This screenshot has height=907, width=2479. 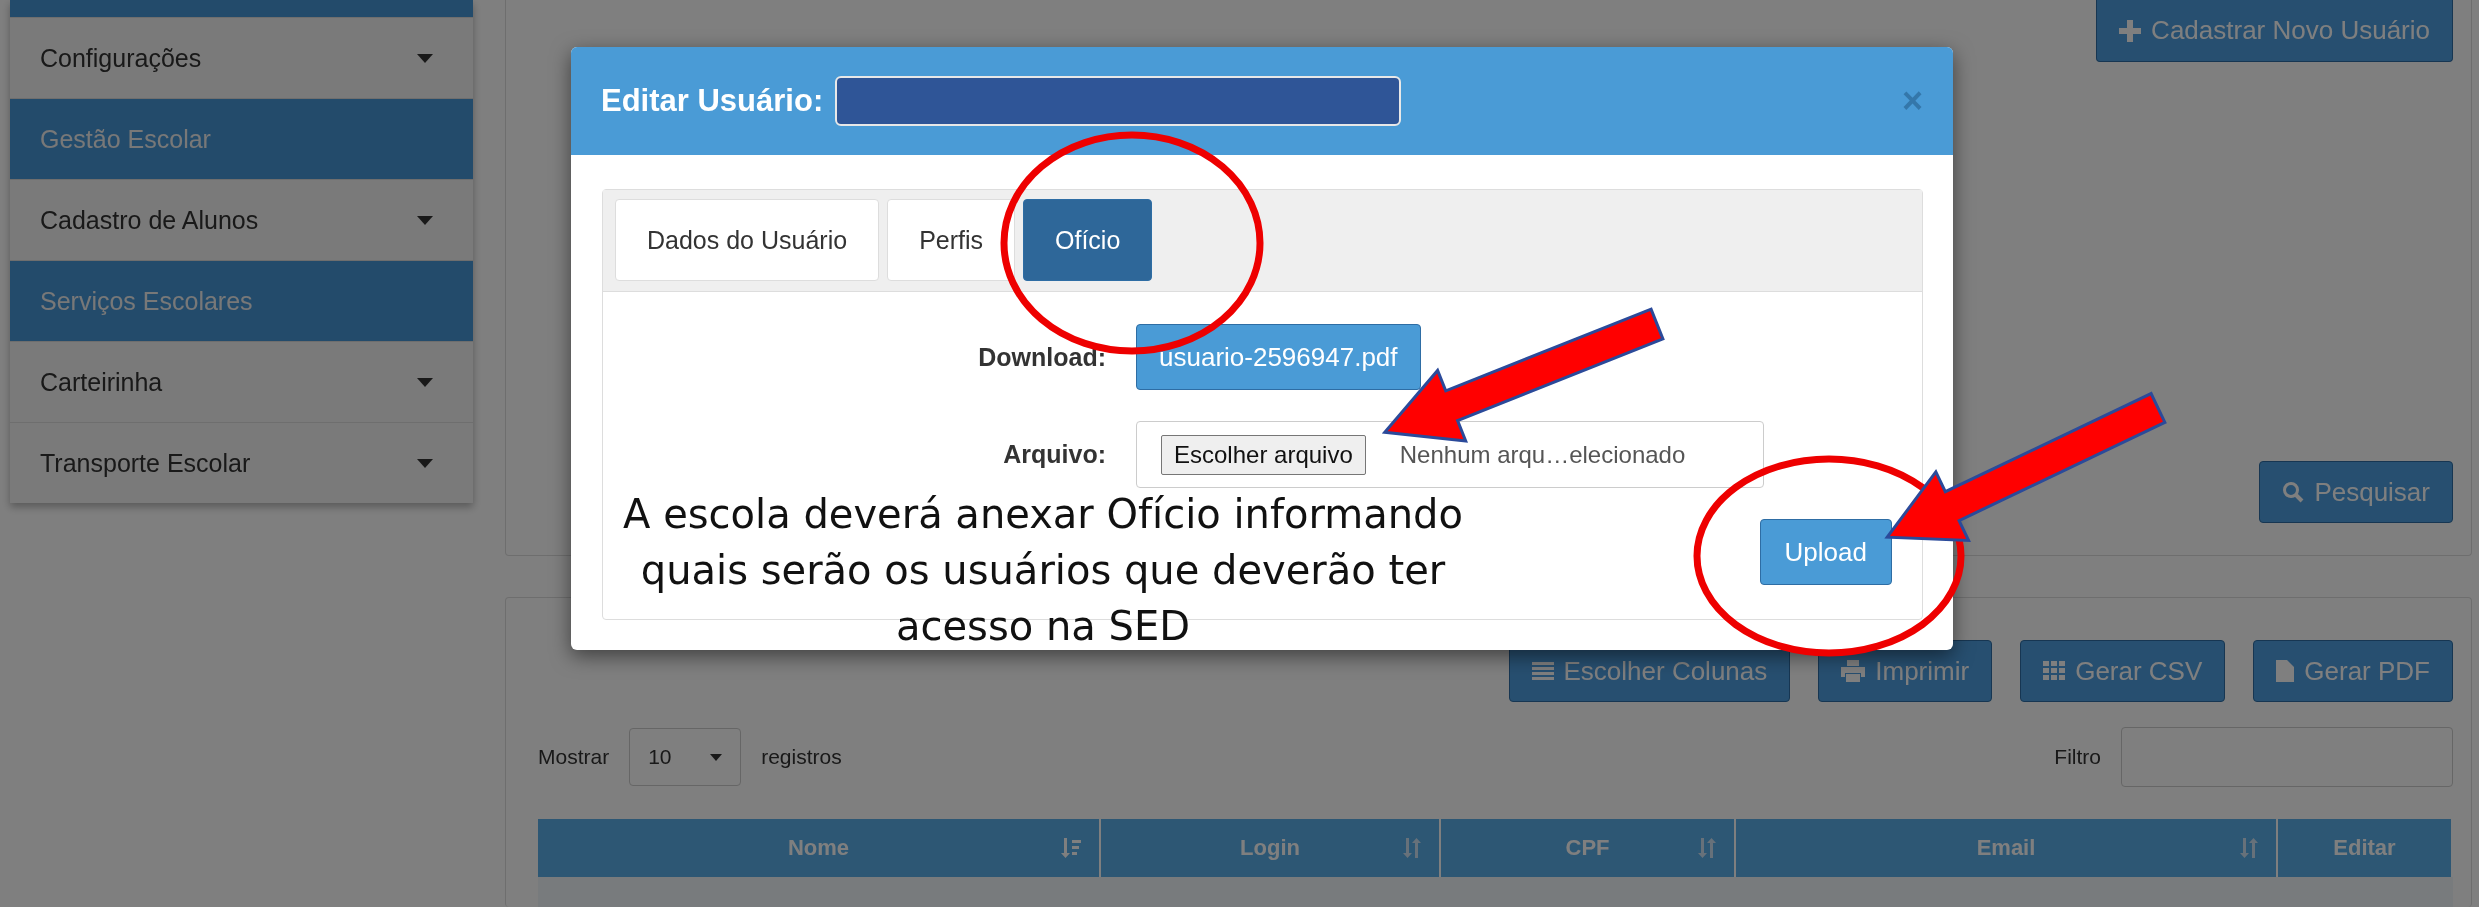 What do you see at coordinates (819, 848) in the screenshot?
I see `column-header: Nome` at bounding box center [819, 848].